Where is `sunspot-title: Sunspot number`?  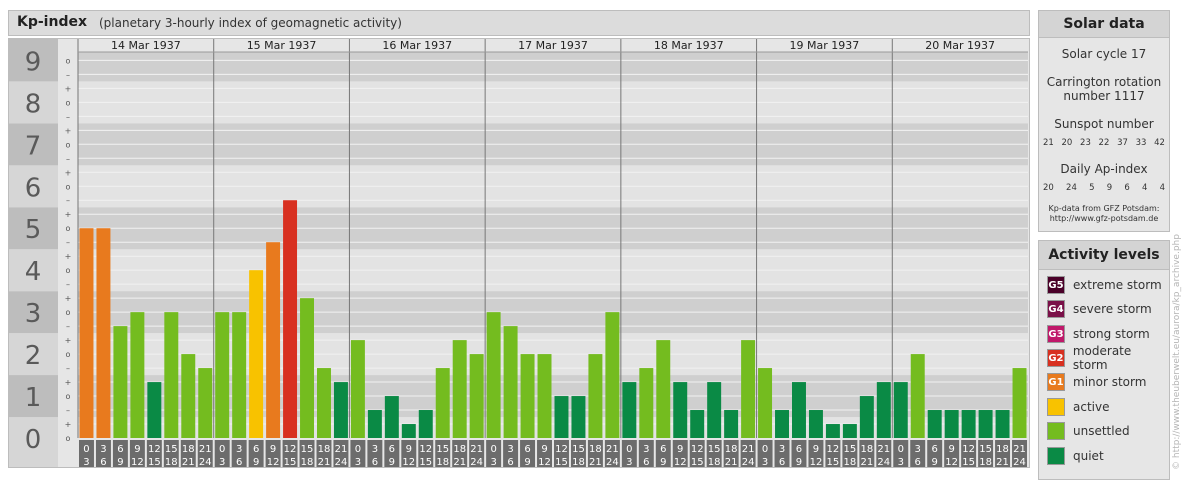
sunspot-title: Sunspot number is located at coordinates (1104, 124).